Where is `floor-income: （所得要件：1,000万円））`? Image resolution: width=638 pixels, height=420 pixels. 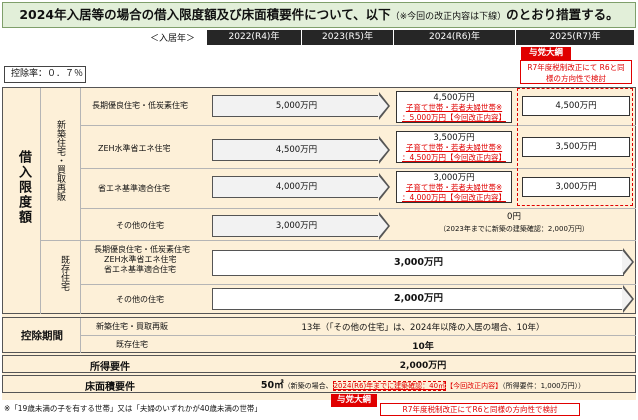 floor-income: （所得要件：1,000万円）） is located at coordinates (544, 386).